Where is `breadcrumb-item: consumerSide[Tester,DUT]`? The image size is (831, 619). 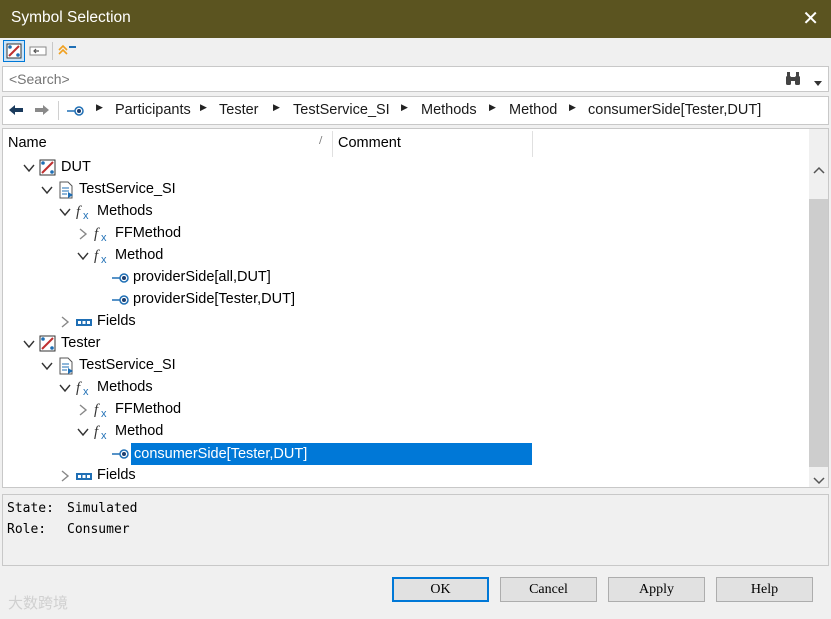 breadcrumb-item: consumerSide[Tester,DUT] is located at coordinates (674, 110).